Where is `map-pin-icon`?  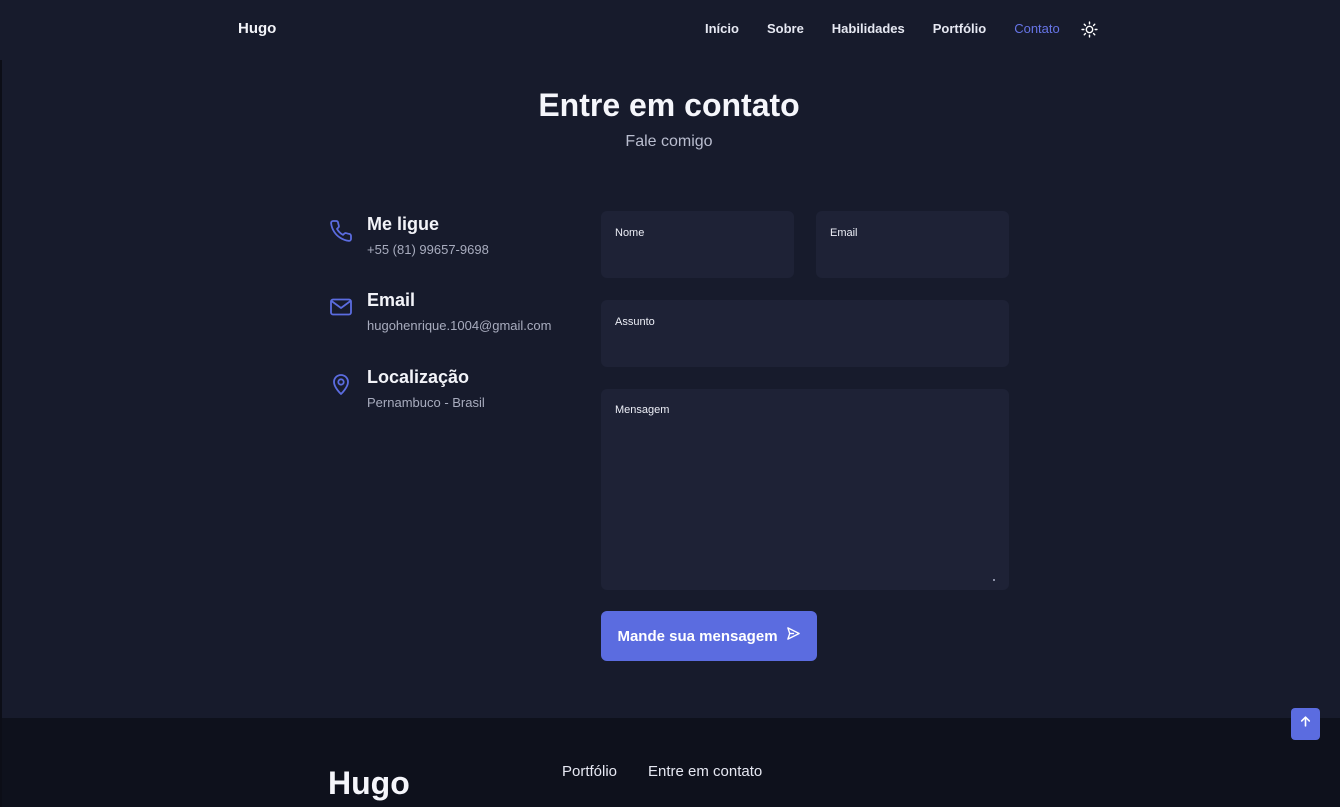 map-pin-icon is located at coordinates (341, 384).